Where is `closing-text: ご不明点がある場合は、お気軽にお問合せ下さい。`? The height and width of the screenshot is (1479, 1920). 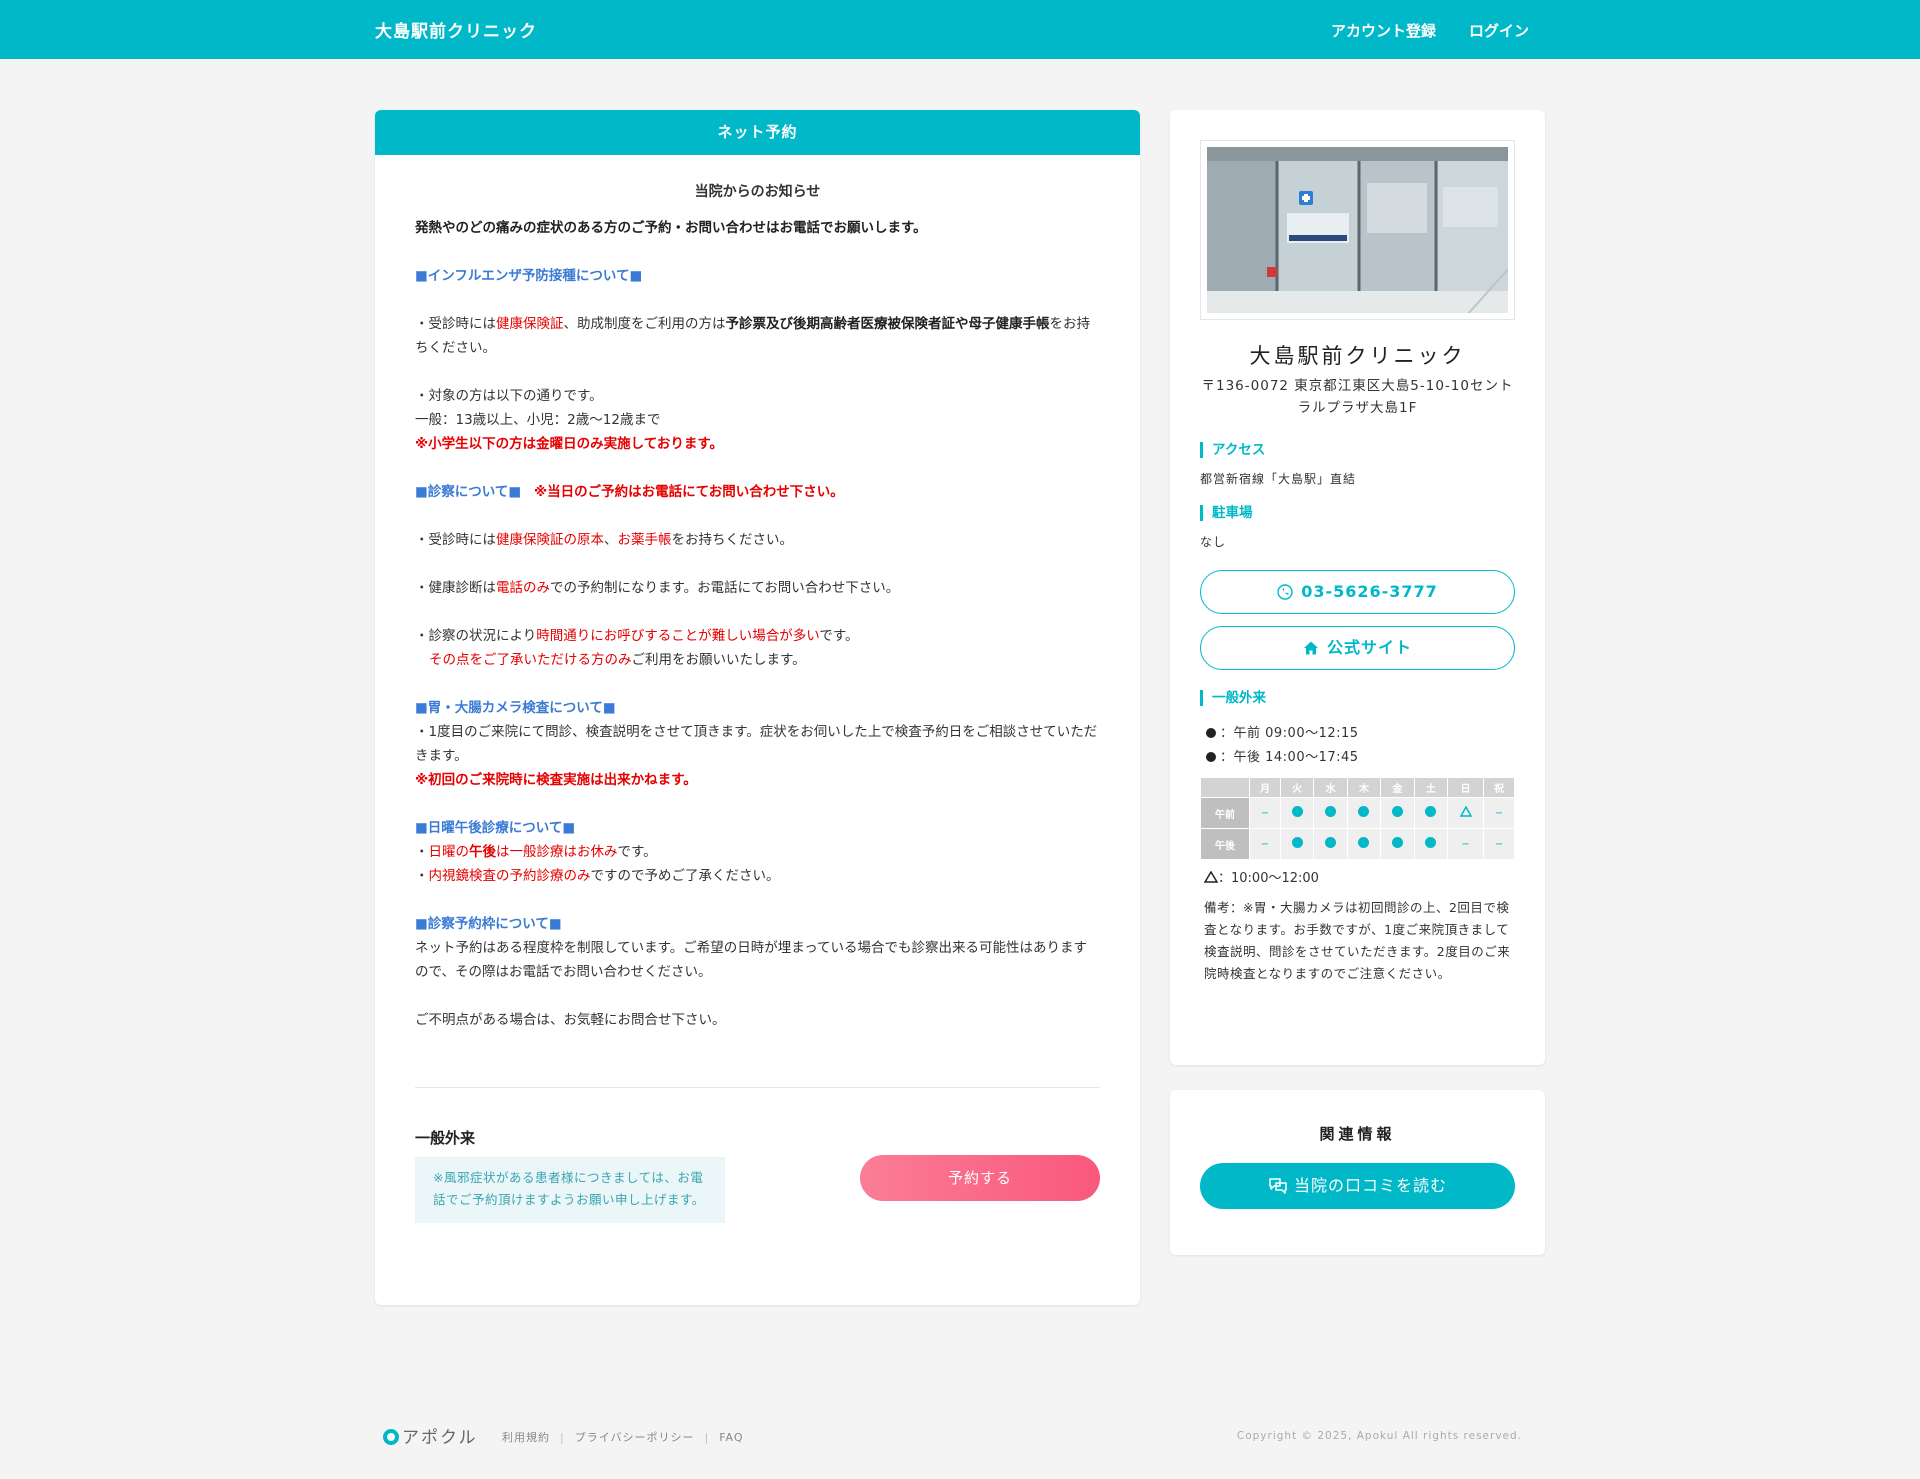 closing-text: ご不明点がある場合は、お気軽にお問合せ下さい。 is located at coordinates (570, 1020).